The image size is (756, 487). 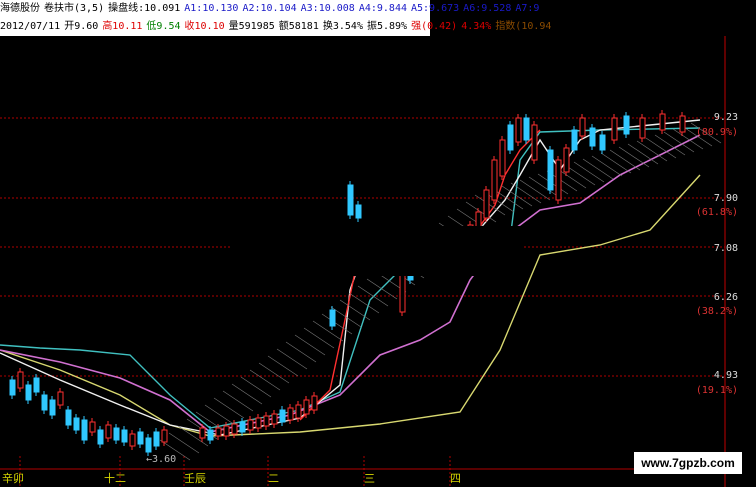 What do you see at coordinates (455, 478) in the screenshot?
I see `month-label-apr: 四` at bounding box center [455, 478].